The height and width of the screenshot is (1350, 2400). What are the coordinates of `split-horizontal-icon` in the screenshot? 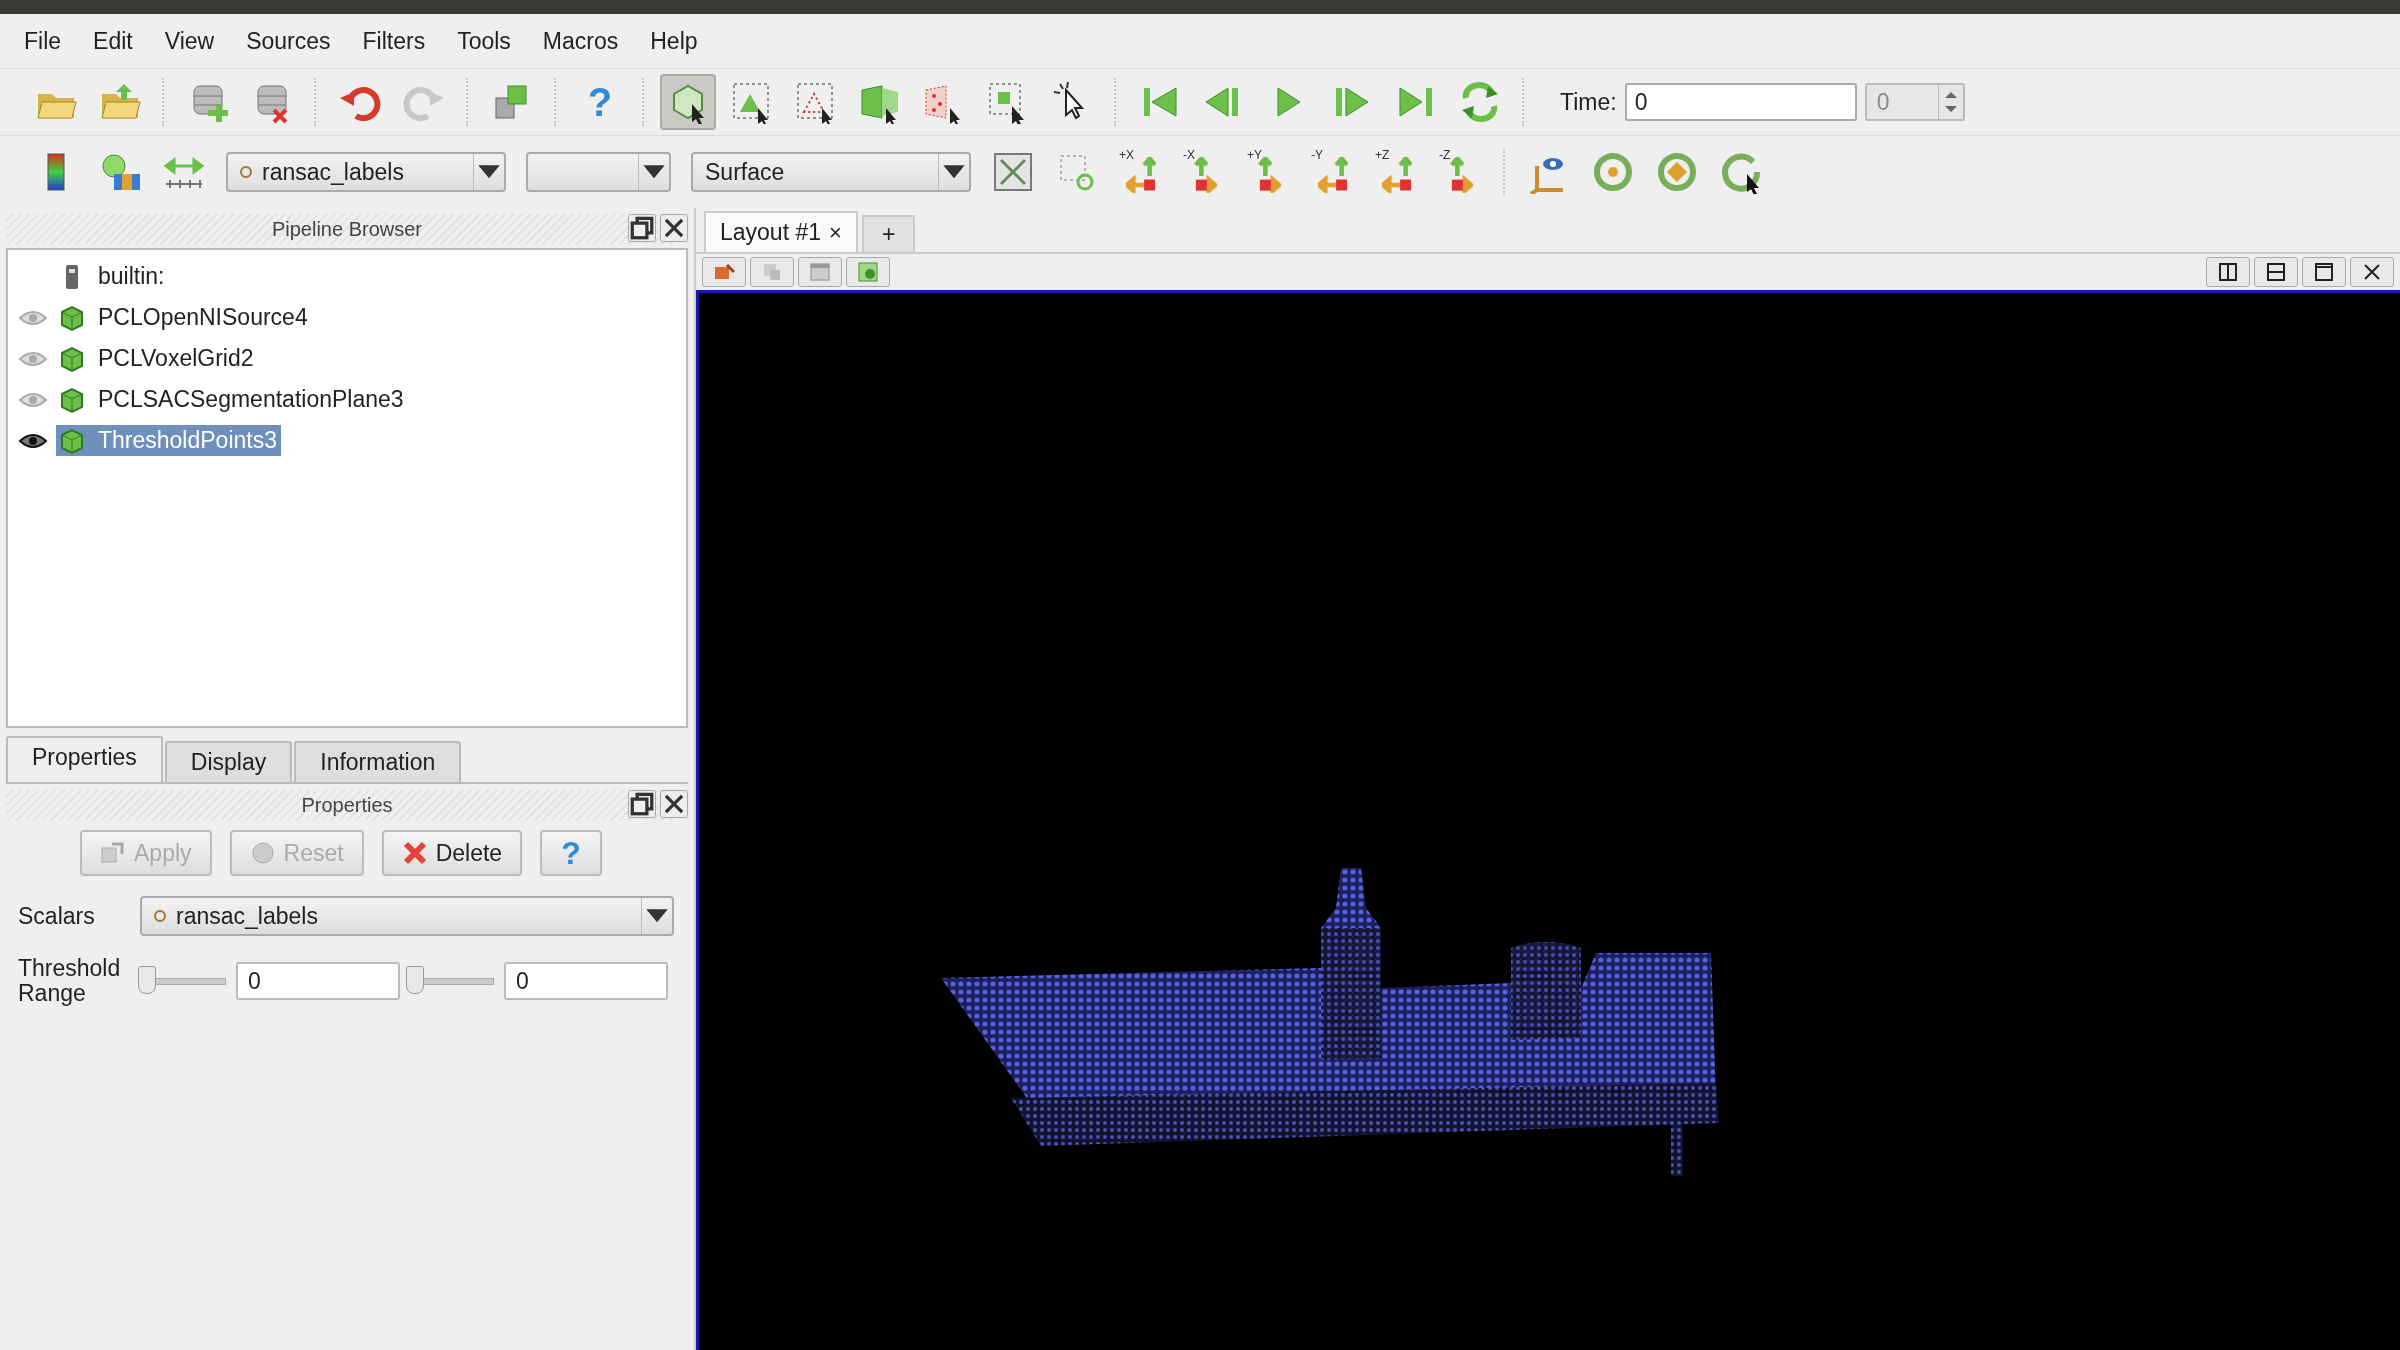 It's located at (2228, 272).